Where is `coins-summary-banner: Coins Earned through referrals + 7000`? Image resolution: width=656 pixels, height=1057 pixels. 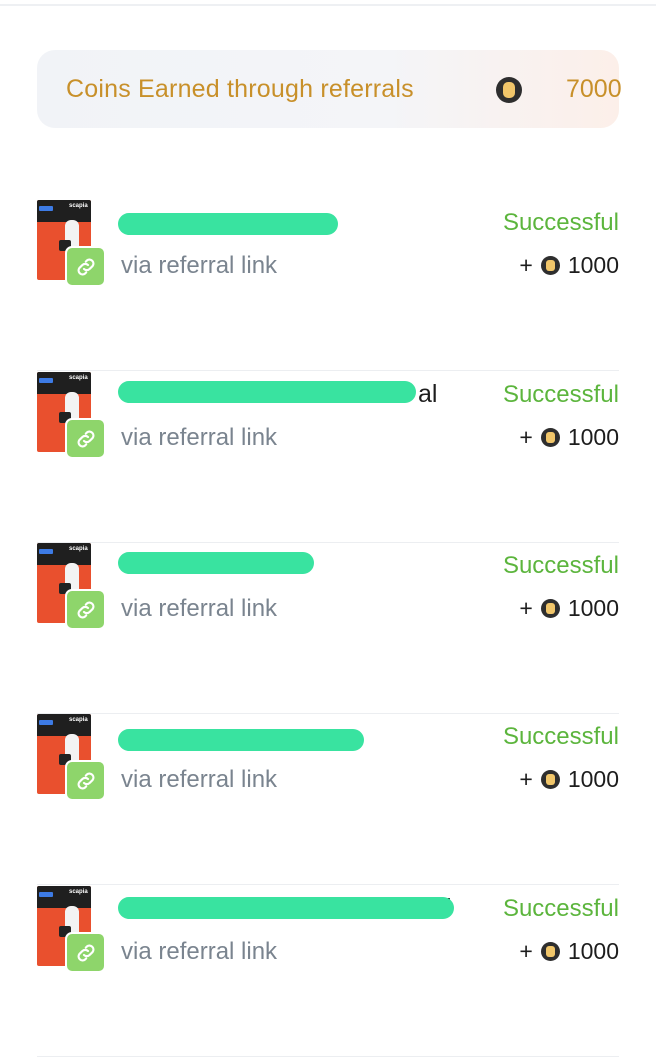
coins-summary-banner: Coins Earned through referrals + 7000 is located at coordinates (329, 89).